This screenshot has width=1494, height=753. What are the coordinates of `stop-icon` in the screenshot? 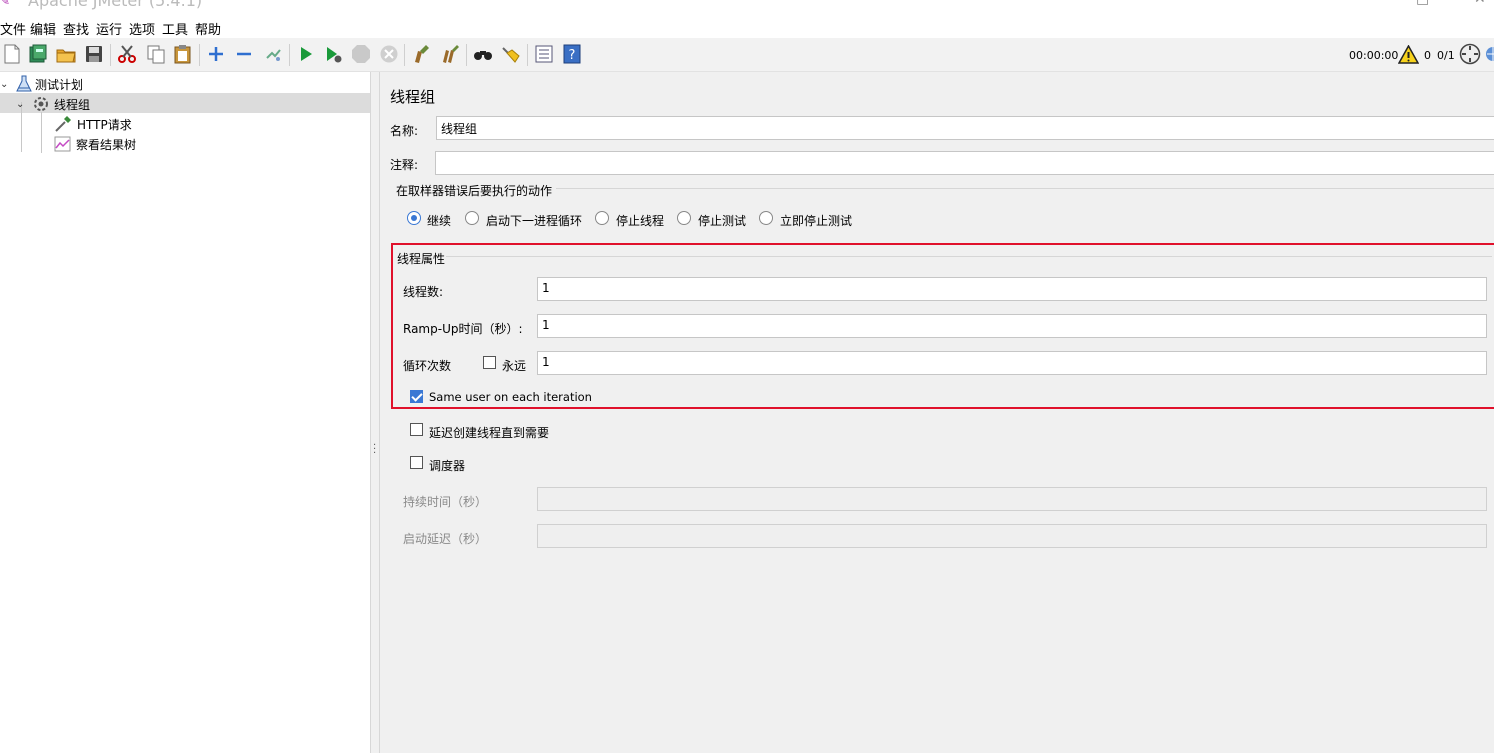 It's located at (361, 54).